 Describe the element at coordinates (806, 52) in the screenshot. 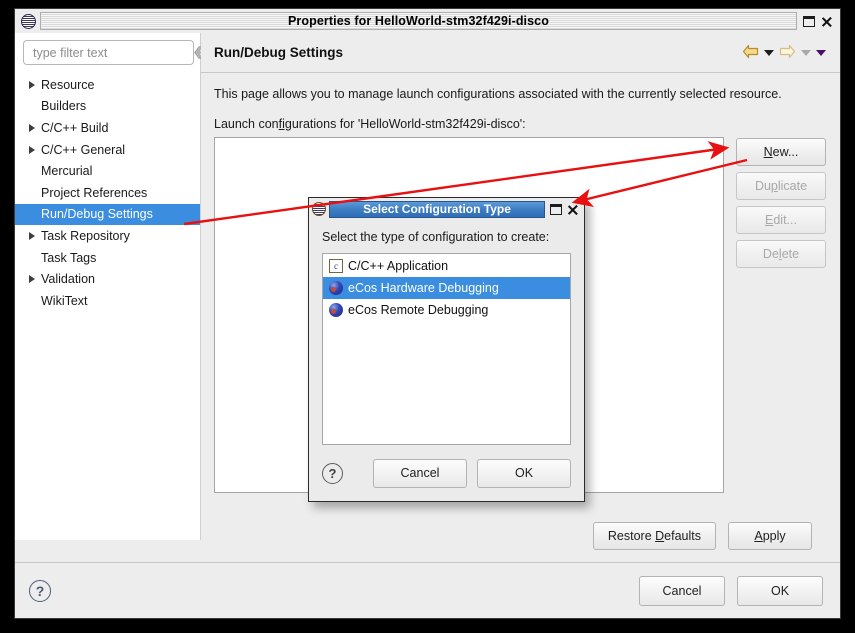

I see `forward-dropdown-icon` at that location.